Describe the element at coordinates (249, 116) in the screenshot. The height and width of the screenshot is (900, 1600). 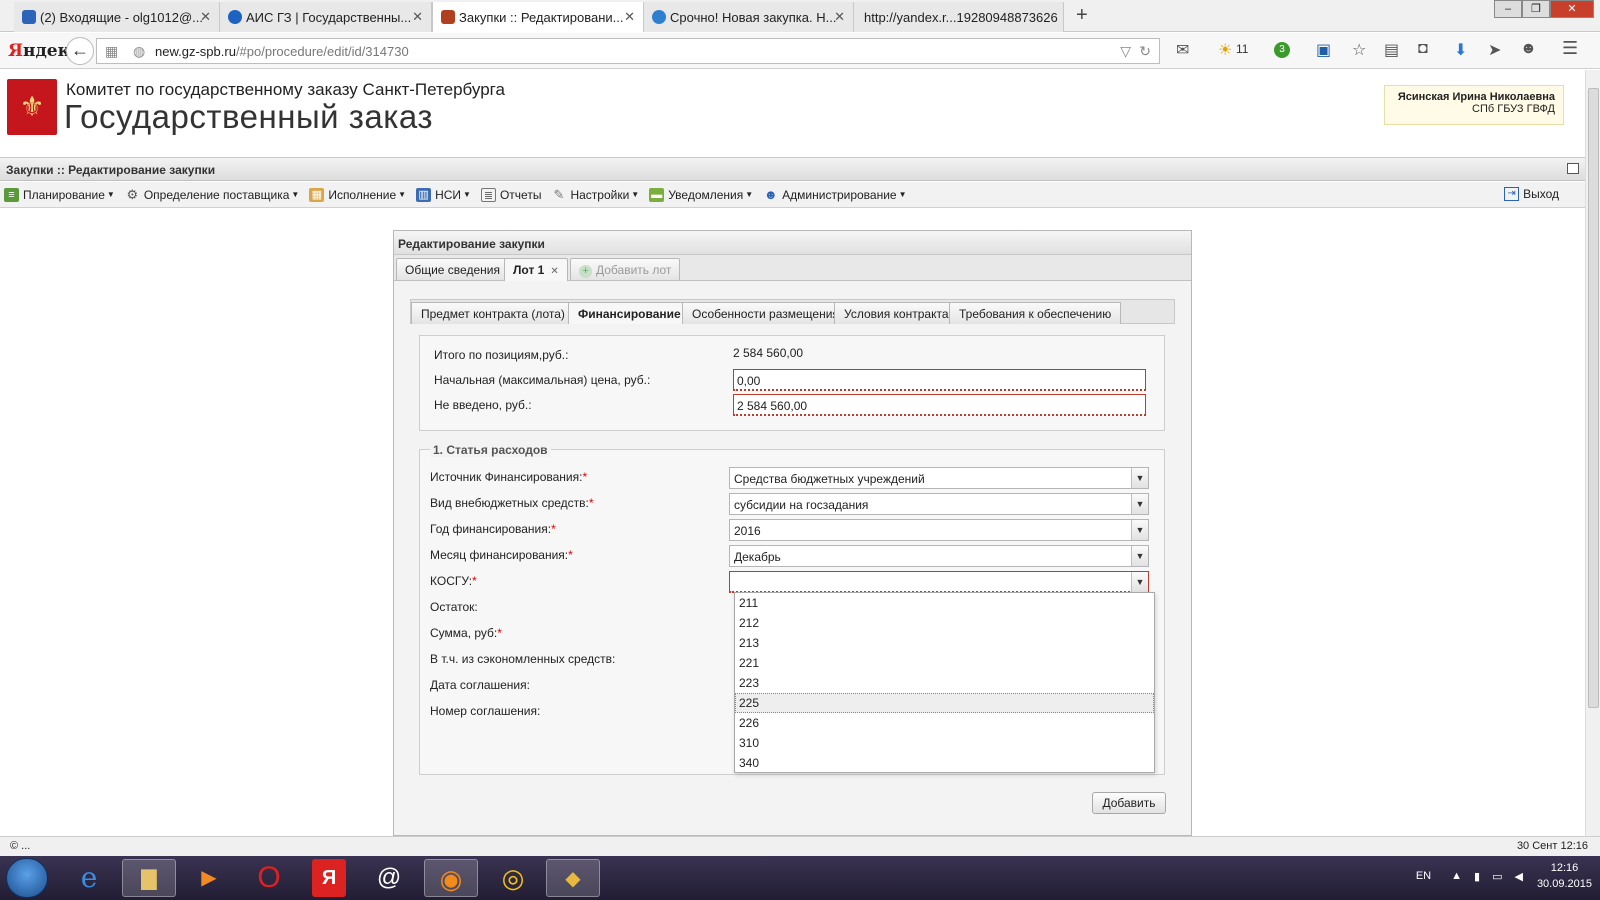
I see `site-title: Государственный заказ` at that location.